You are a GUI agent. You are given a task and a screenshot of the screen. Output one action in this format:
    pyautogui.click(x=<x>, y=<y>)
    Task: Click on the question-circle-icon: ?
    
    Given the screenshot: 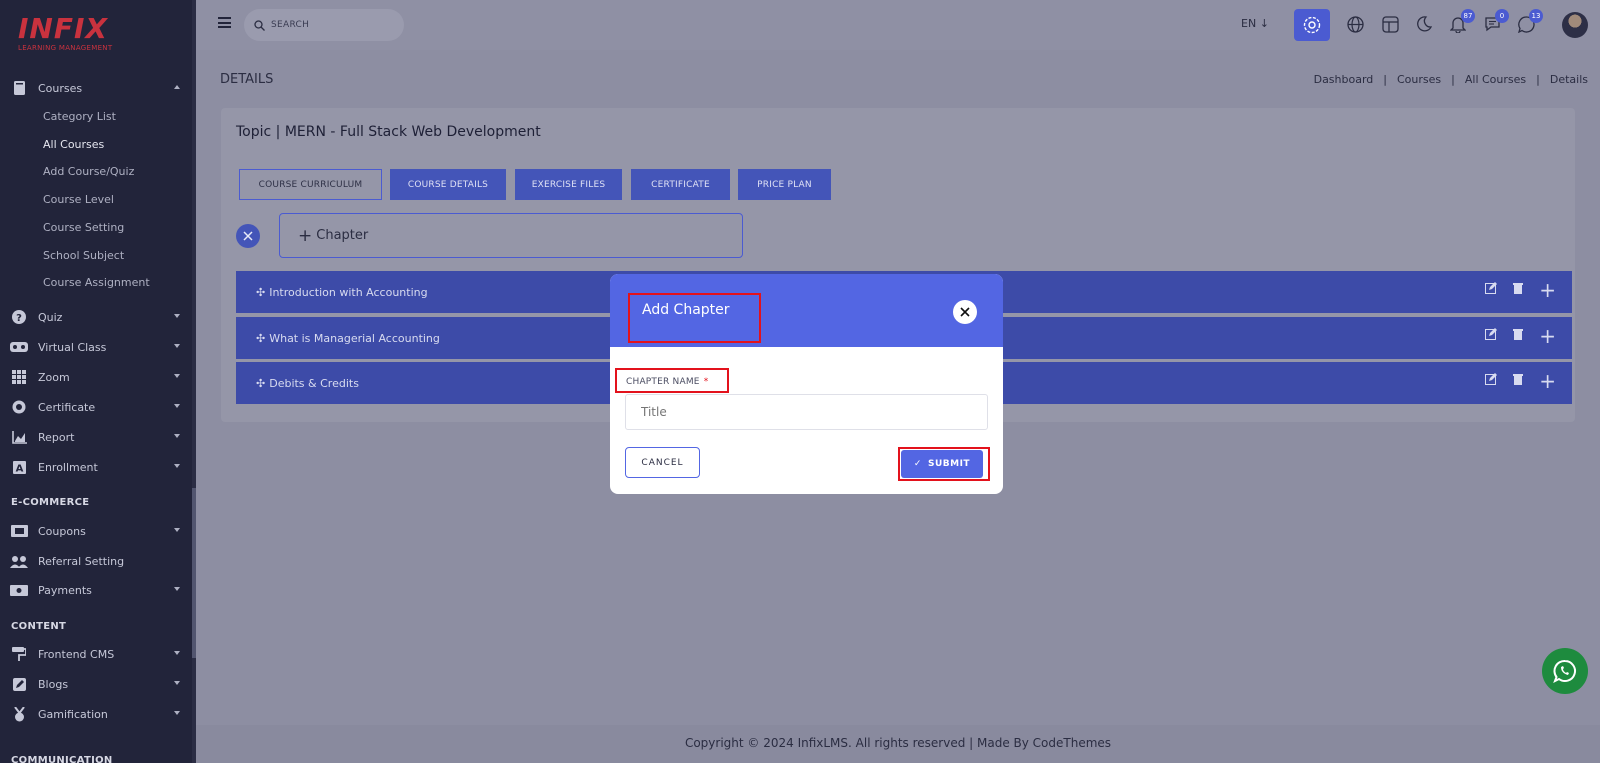 What is the action you would take?
    pyautogui.click(x=19, y=317)
    